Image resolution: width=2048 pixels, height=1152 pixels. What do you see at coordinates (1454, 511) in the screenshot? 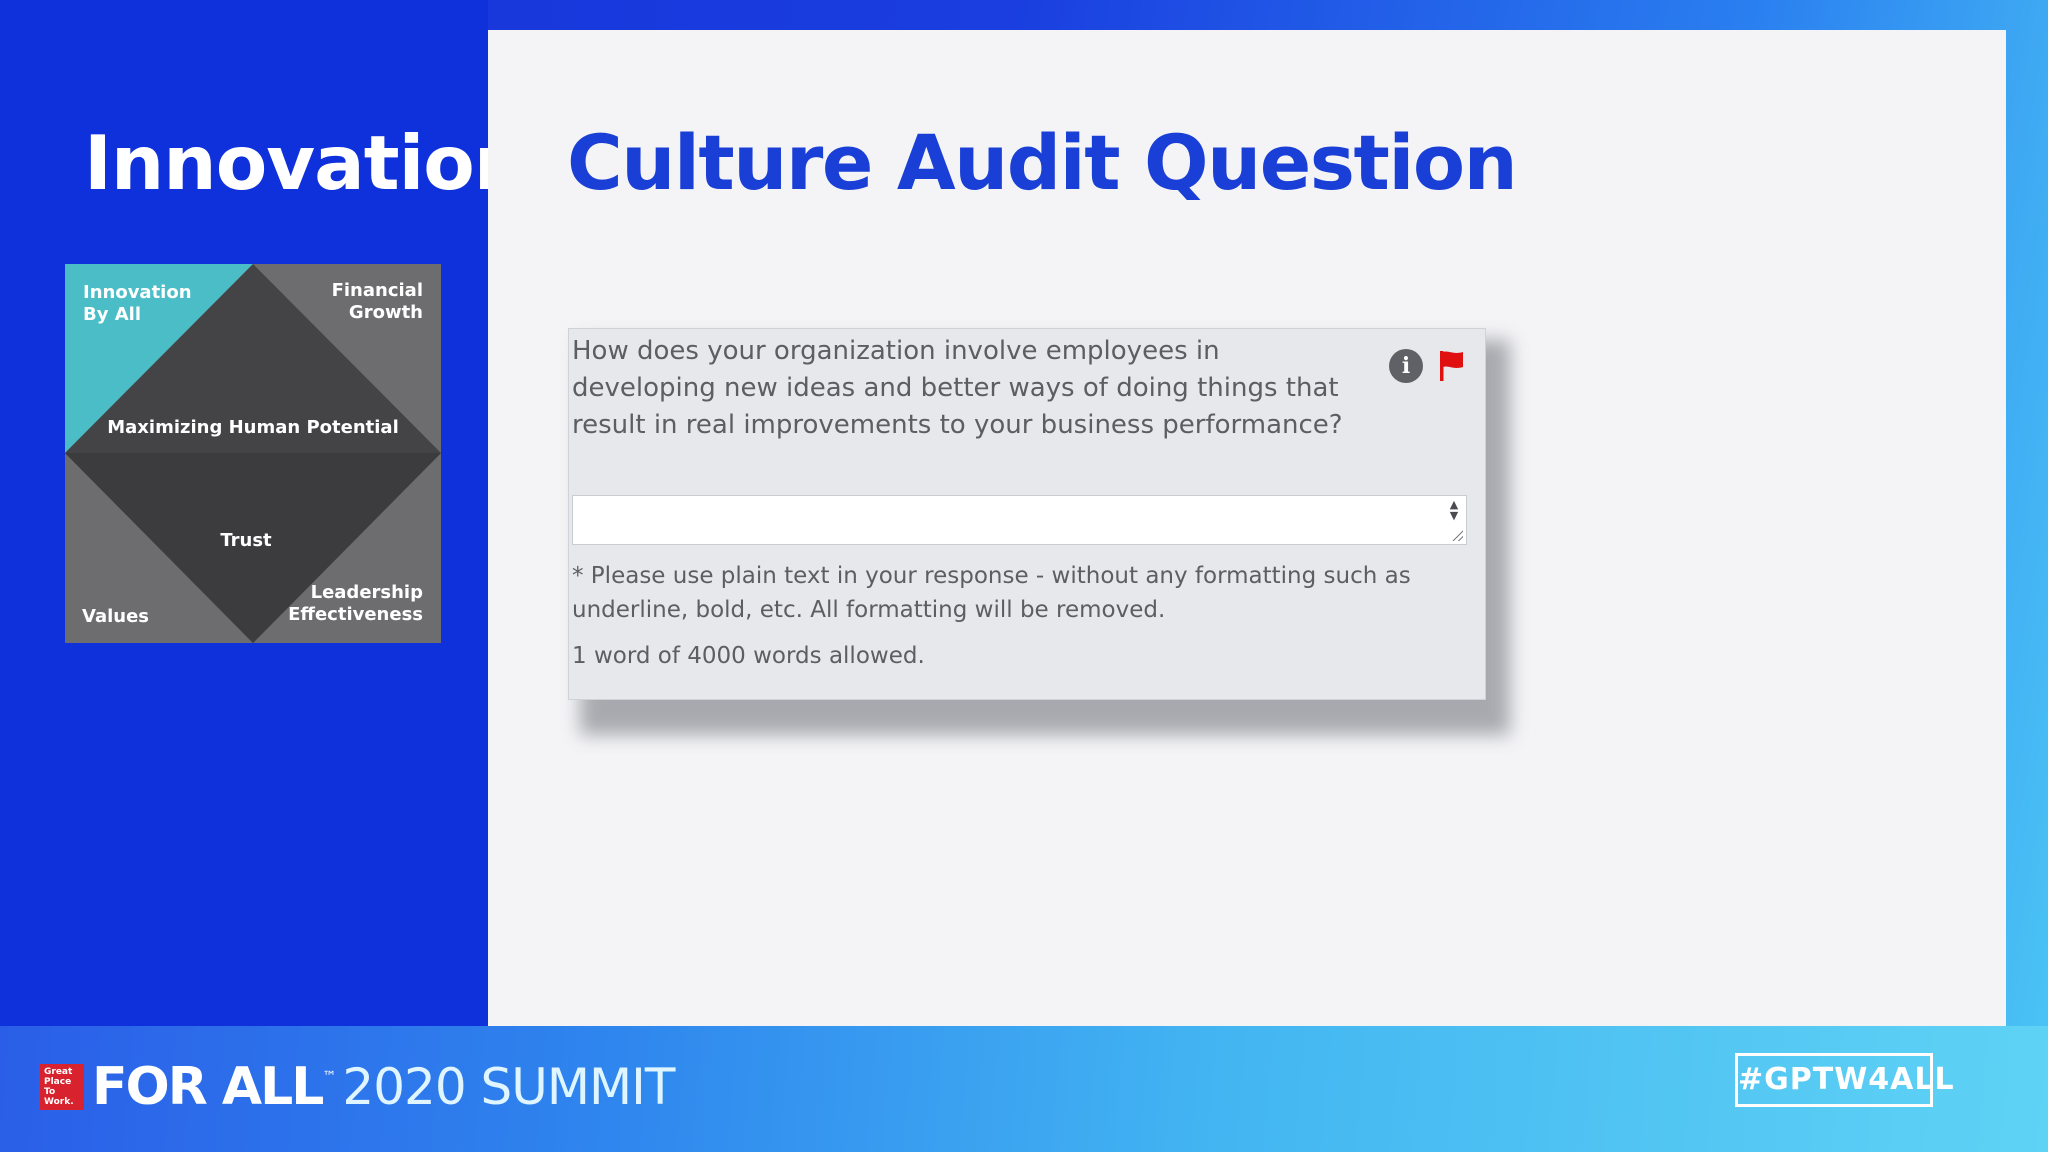
I see `stepper-arrows-icon: ▲ ▼` at bounding box center [1454, 511].